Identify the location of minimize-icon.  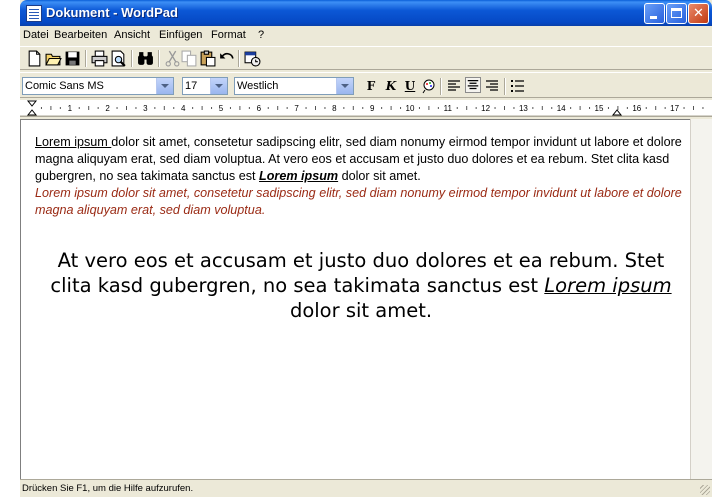
(653, 17).